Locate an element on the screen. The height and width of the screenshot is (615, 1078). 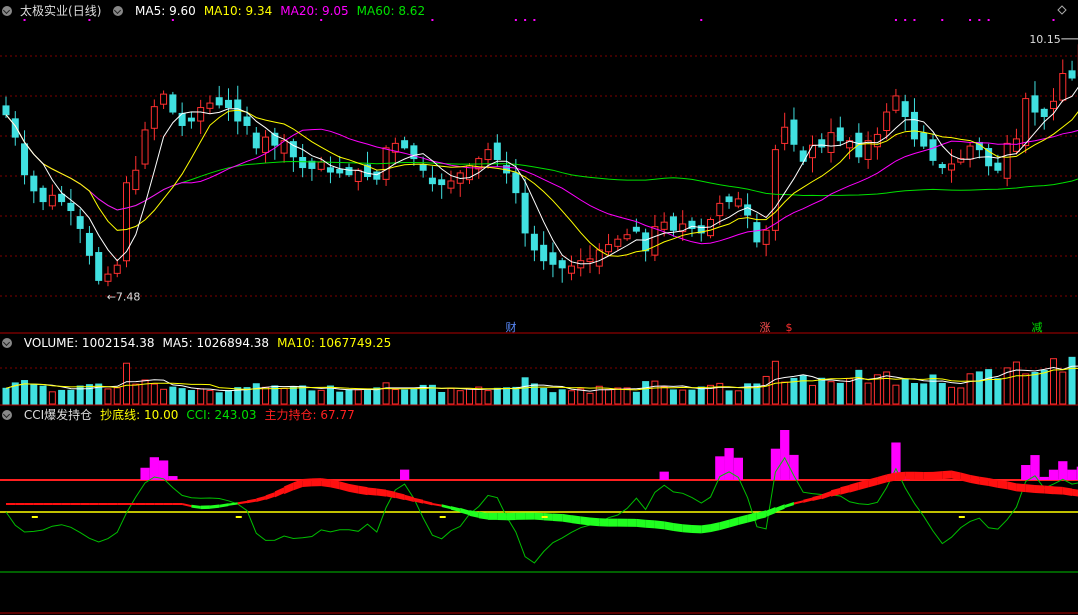
event-marker-finance: 财 is located at coordinates (511, 327).